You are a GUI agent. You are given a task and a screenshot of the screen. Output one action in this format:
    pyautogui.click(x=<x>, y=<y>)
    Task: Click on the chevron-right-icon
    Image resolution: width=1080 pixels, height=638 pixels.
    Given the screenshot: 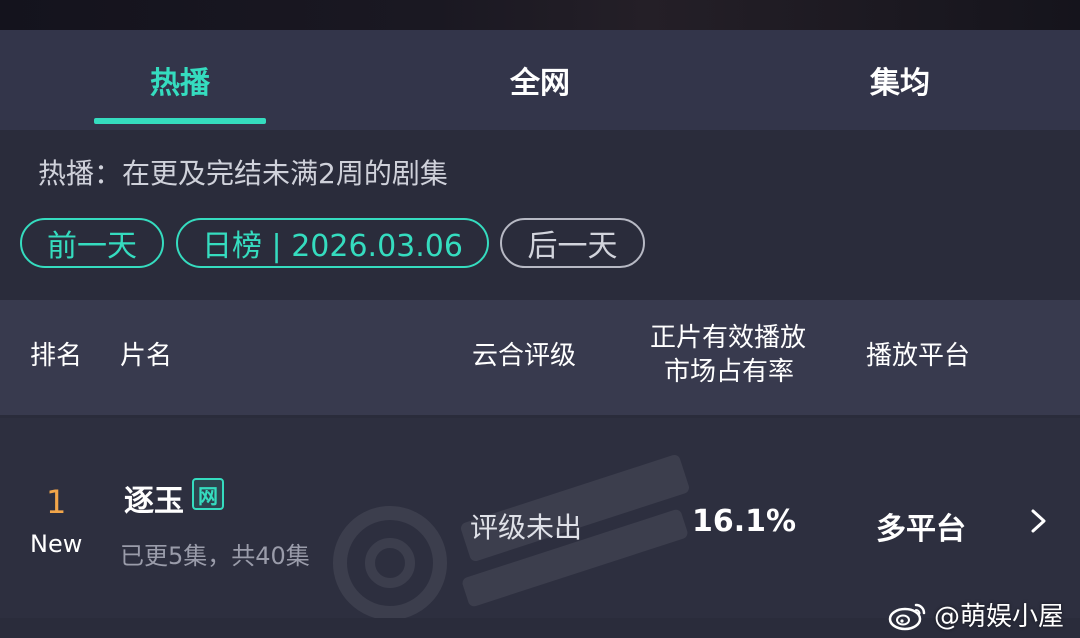 What is the action you would take?
    pyautogui.click(x=1039, y=521)
    